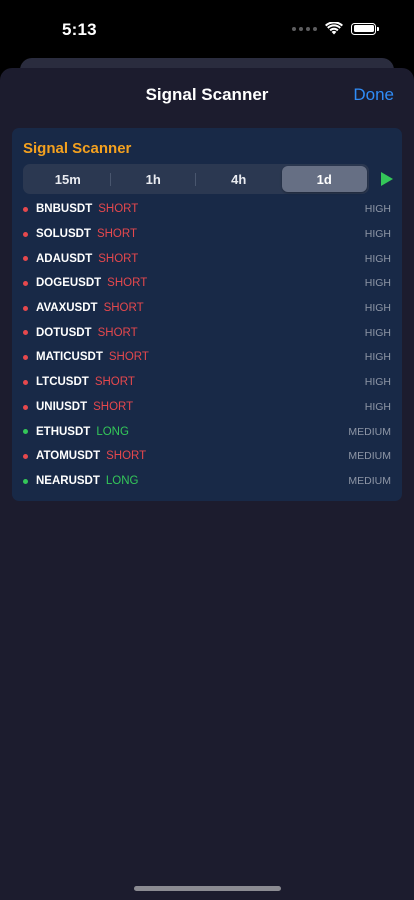  What do you see at coordinates (207, 456) in the screenshot?
I see `signal-row: ATOMUSDT SHORT MEDIUM` at bounding box center [207, 456].